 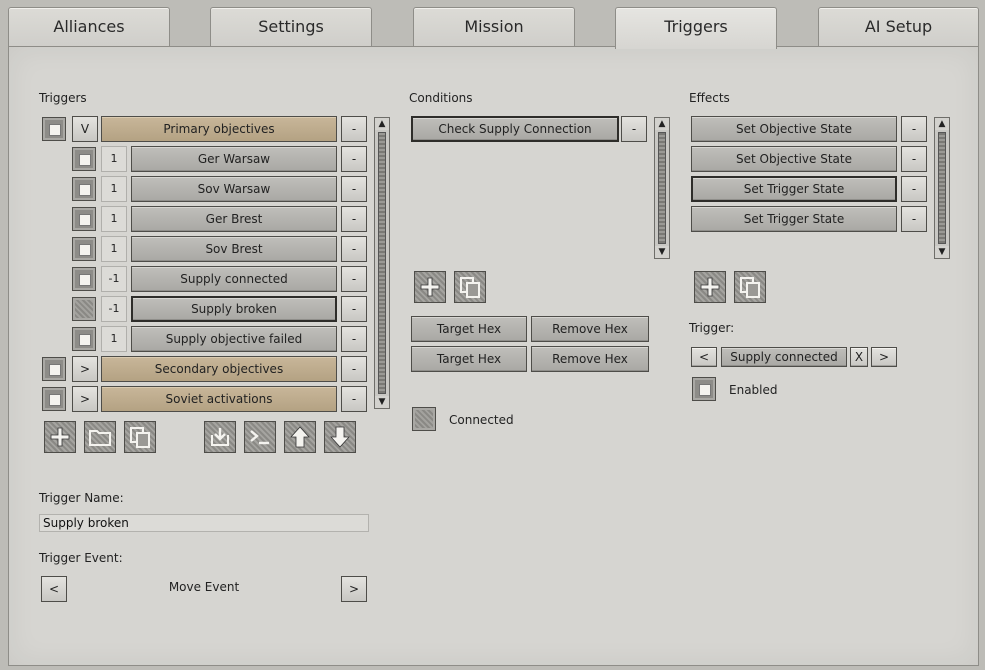 I want to click on add-trigger-button, so click(x=60, y=437).